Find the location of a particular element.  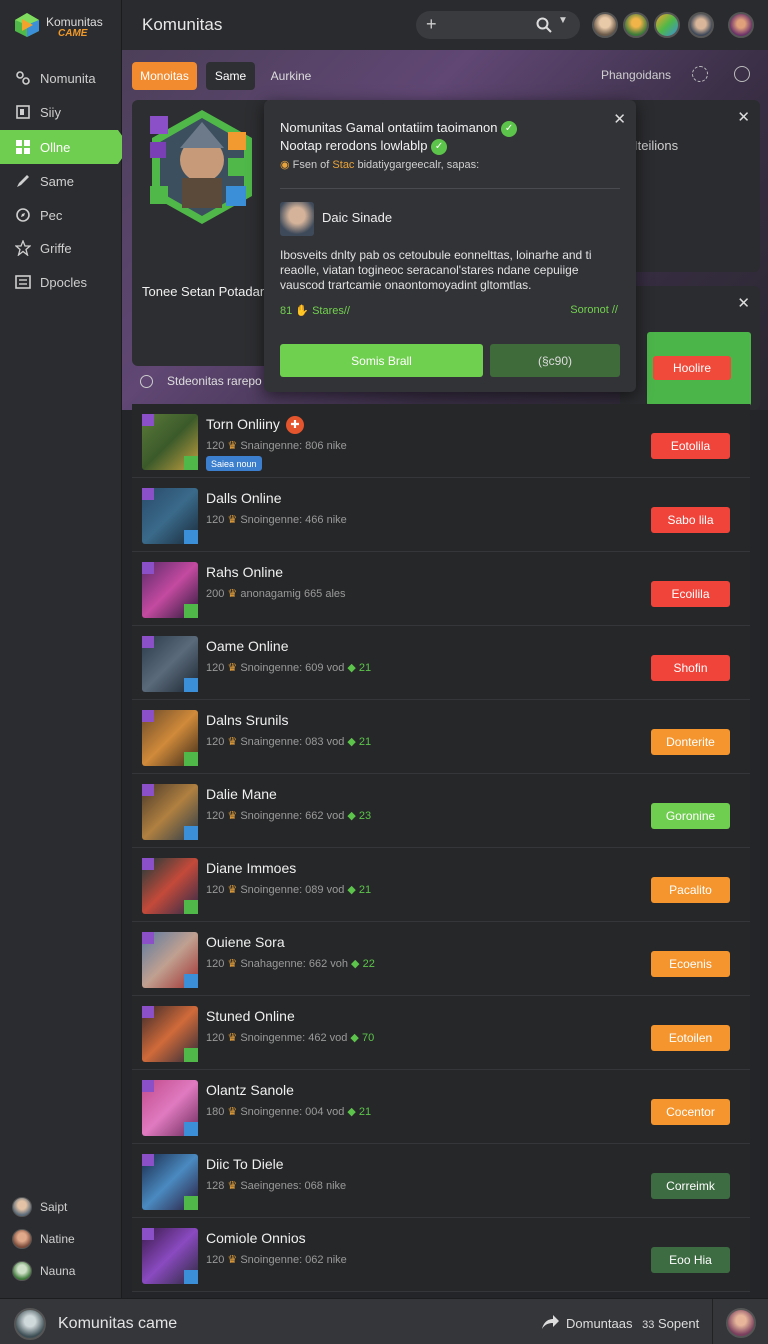

search-bar: + ▼ is located at coordinates (498, 25).